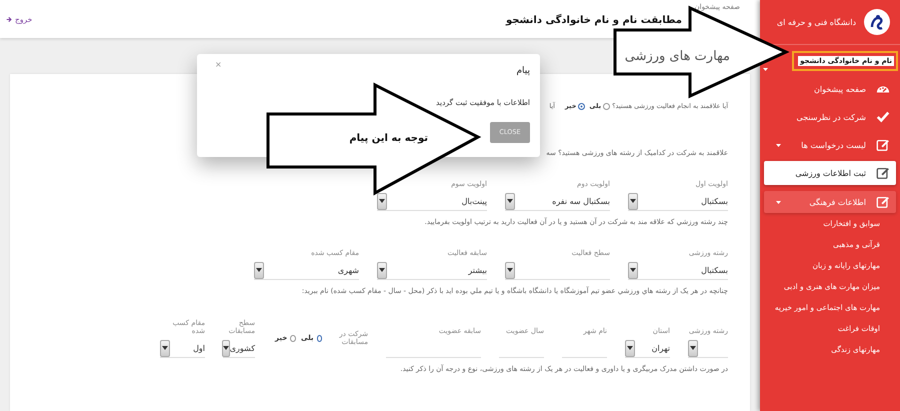 The image size is (900, 411). Describe the element at coordinates (9, 19) in the screenshot. I see `logout-icon` at that location.